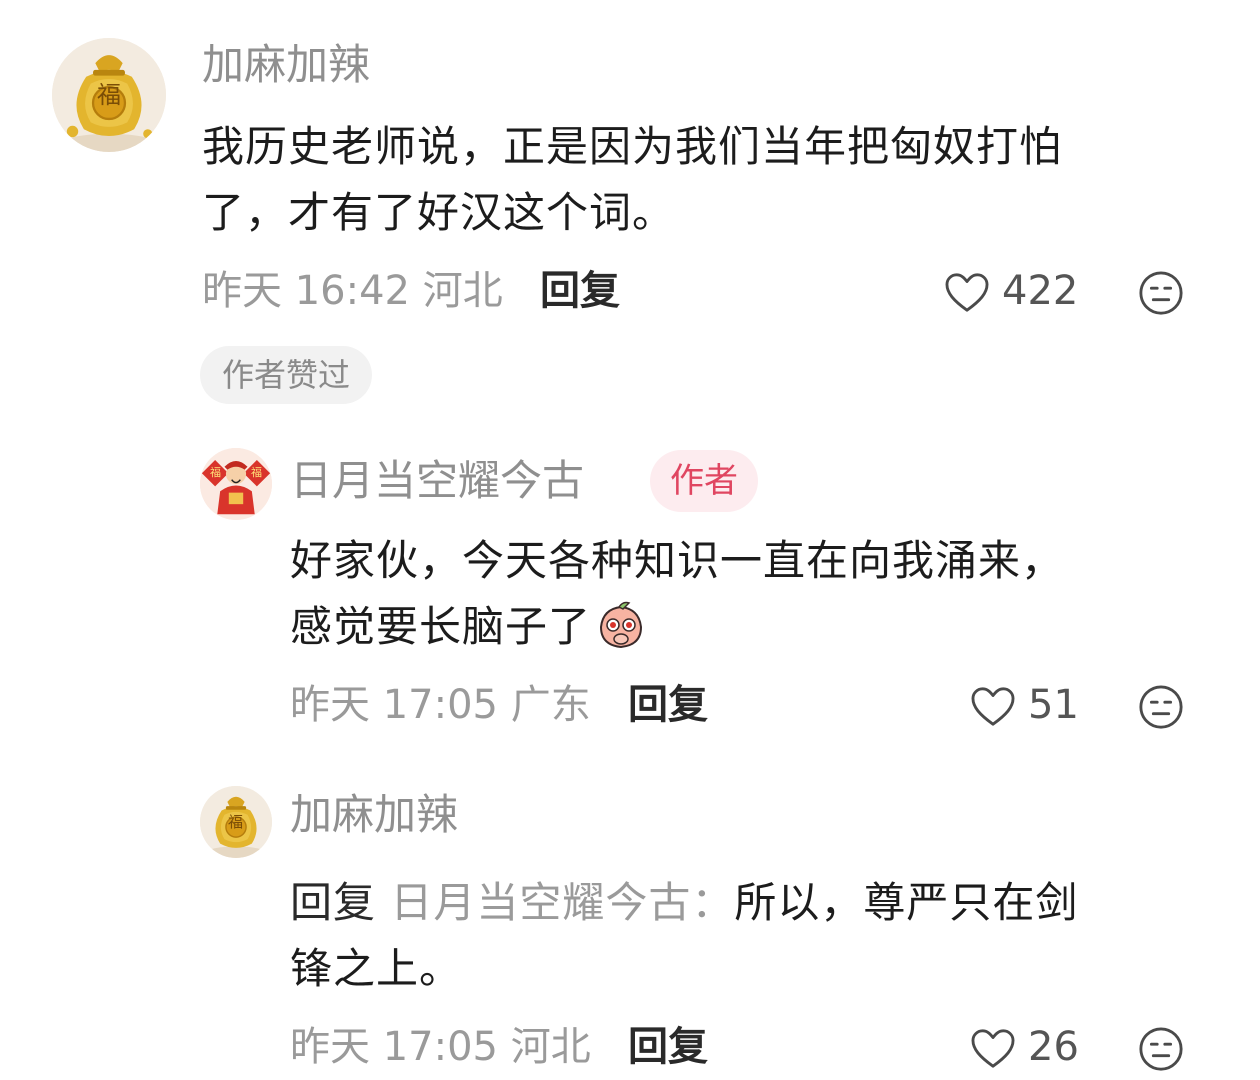  What do you see at coordinates (550, 705) in the screenshot?
I see `comment-location: 广东` at bounding box center [550, 705].